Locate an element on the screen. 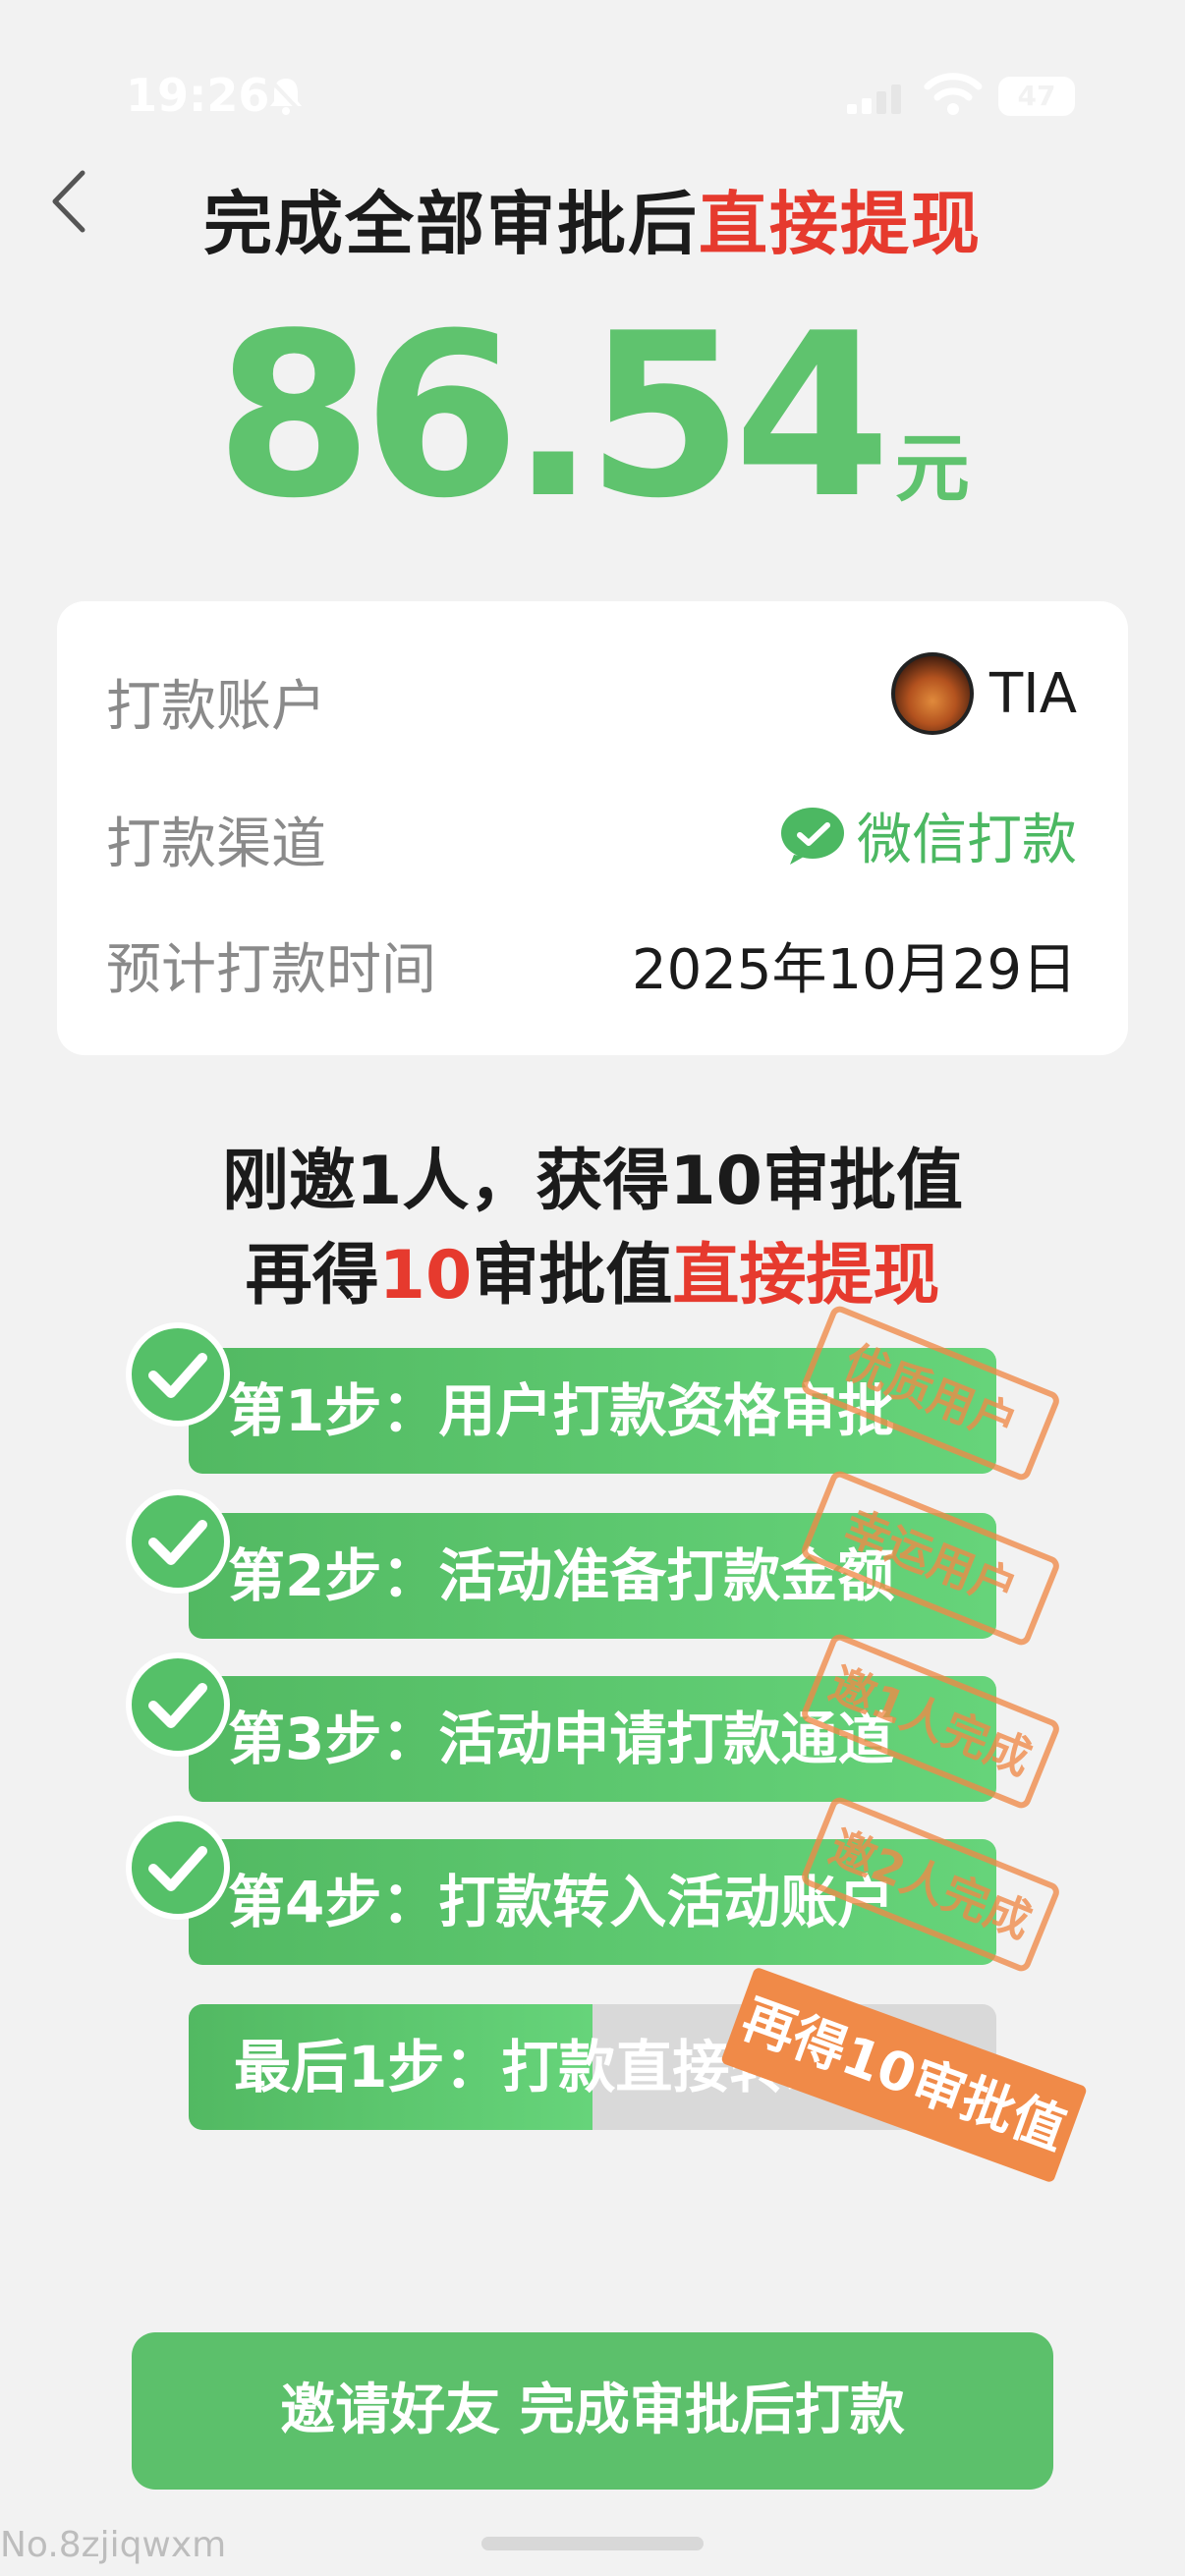 Image resolution: width=1185 pixels, height=2576 pixels. time-label: 预计打款时间 is located at coordinates (271, 970).